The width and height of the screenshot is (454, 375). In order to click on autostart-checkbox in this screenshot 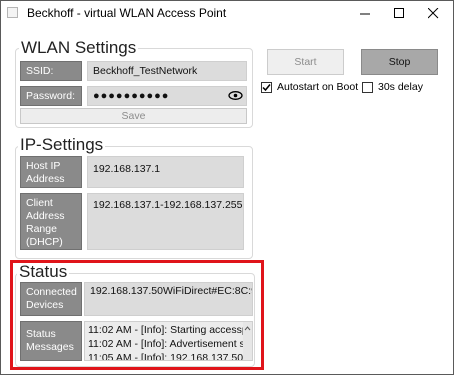, I will do `click(266, 87)`.